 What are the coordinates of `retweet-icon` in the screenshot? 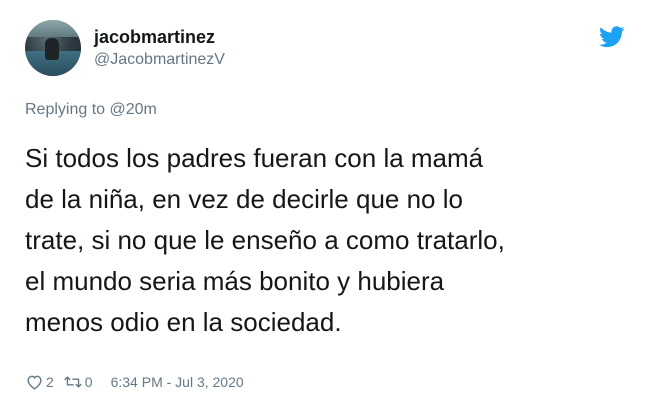 It's located at (72, 382).